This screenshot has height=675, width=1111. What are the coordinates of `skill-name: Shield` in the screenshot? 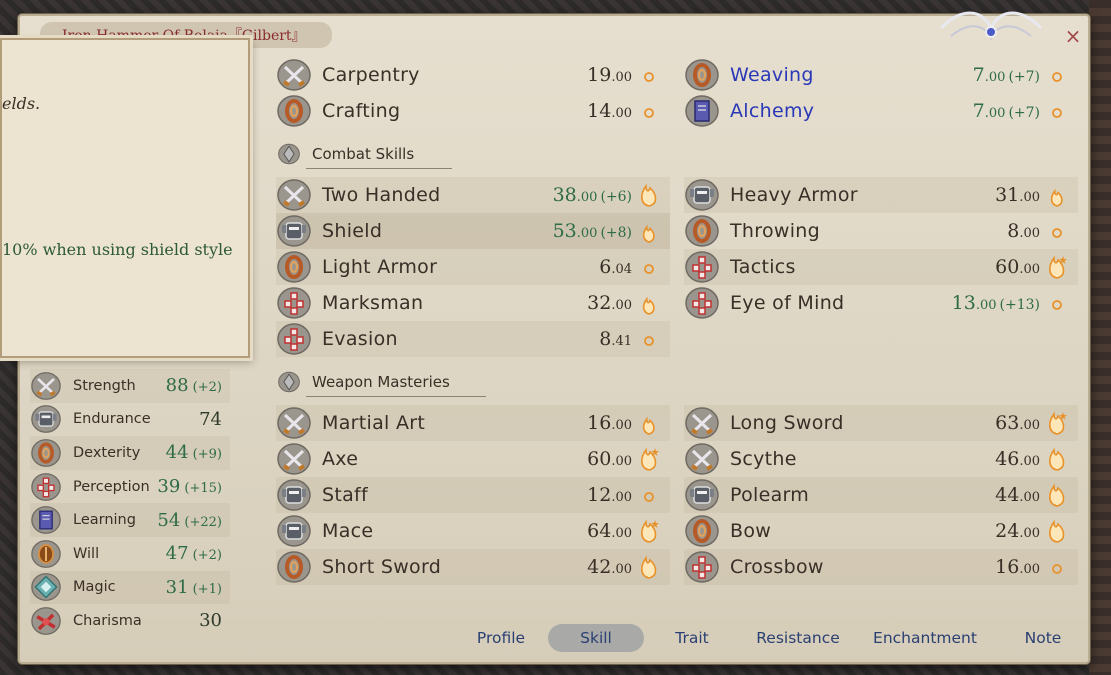 It's located at (352, 231).